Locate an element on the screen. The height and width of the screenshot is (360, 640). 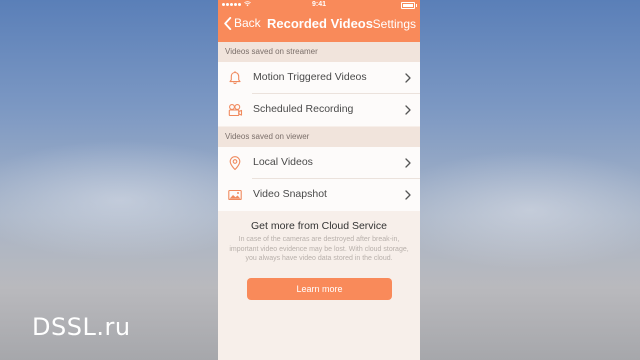
status-bar: 9:41 is located at coordinates (319, 5).